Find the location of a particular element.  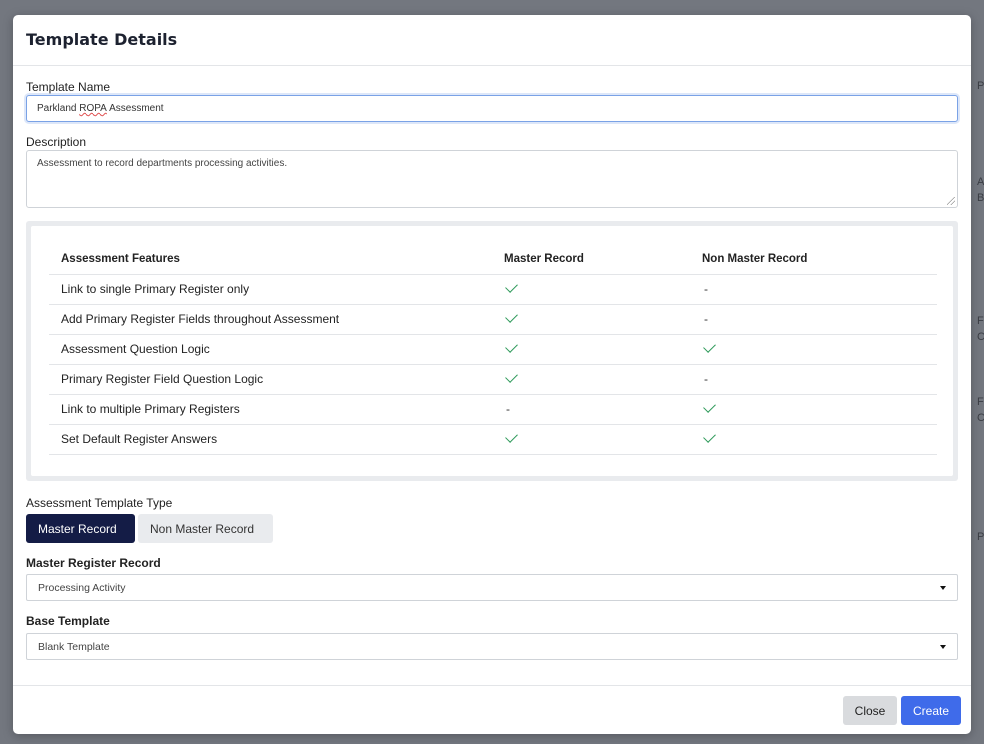

modal-footer: Close Create is located at coordinates (492, 709).